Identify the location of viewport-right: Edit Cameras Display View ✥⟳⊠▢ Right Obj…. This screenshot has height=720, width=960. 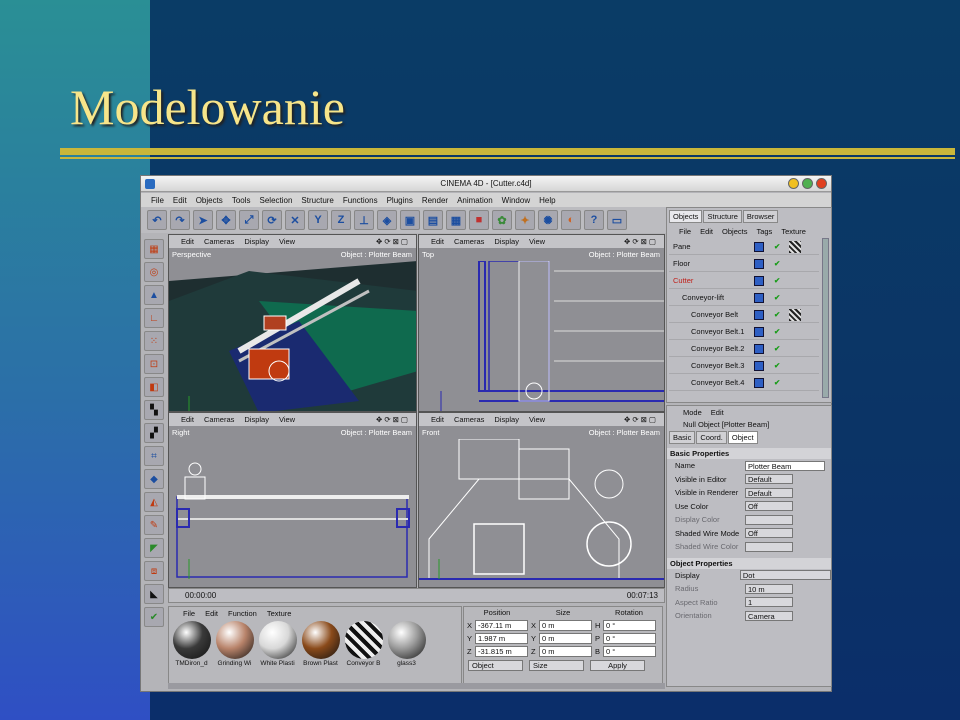
(292, 500).